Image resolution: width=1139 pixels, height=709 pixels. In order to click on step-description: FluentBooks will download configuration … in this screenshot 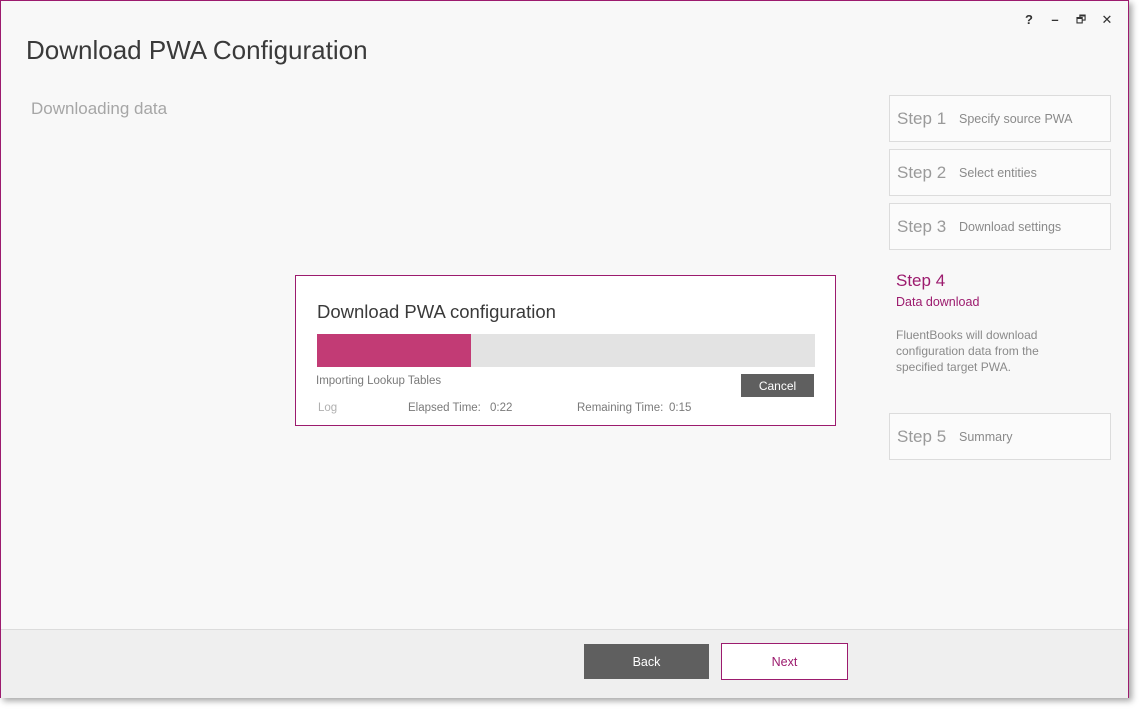, I will do `click(967, 351)`.